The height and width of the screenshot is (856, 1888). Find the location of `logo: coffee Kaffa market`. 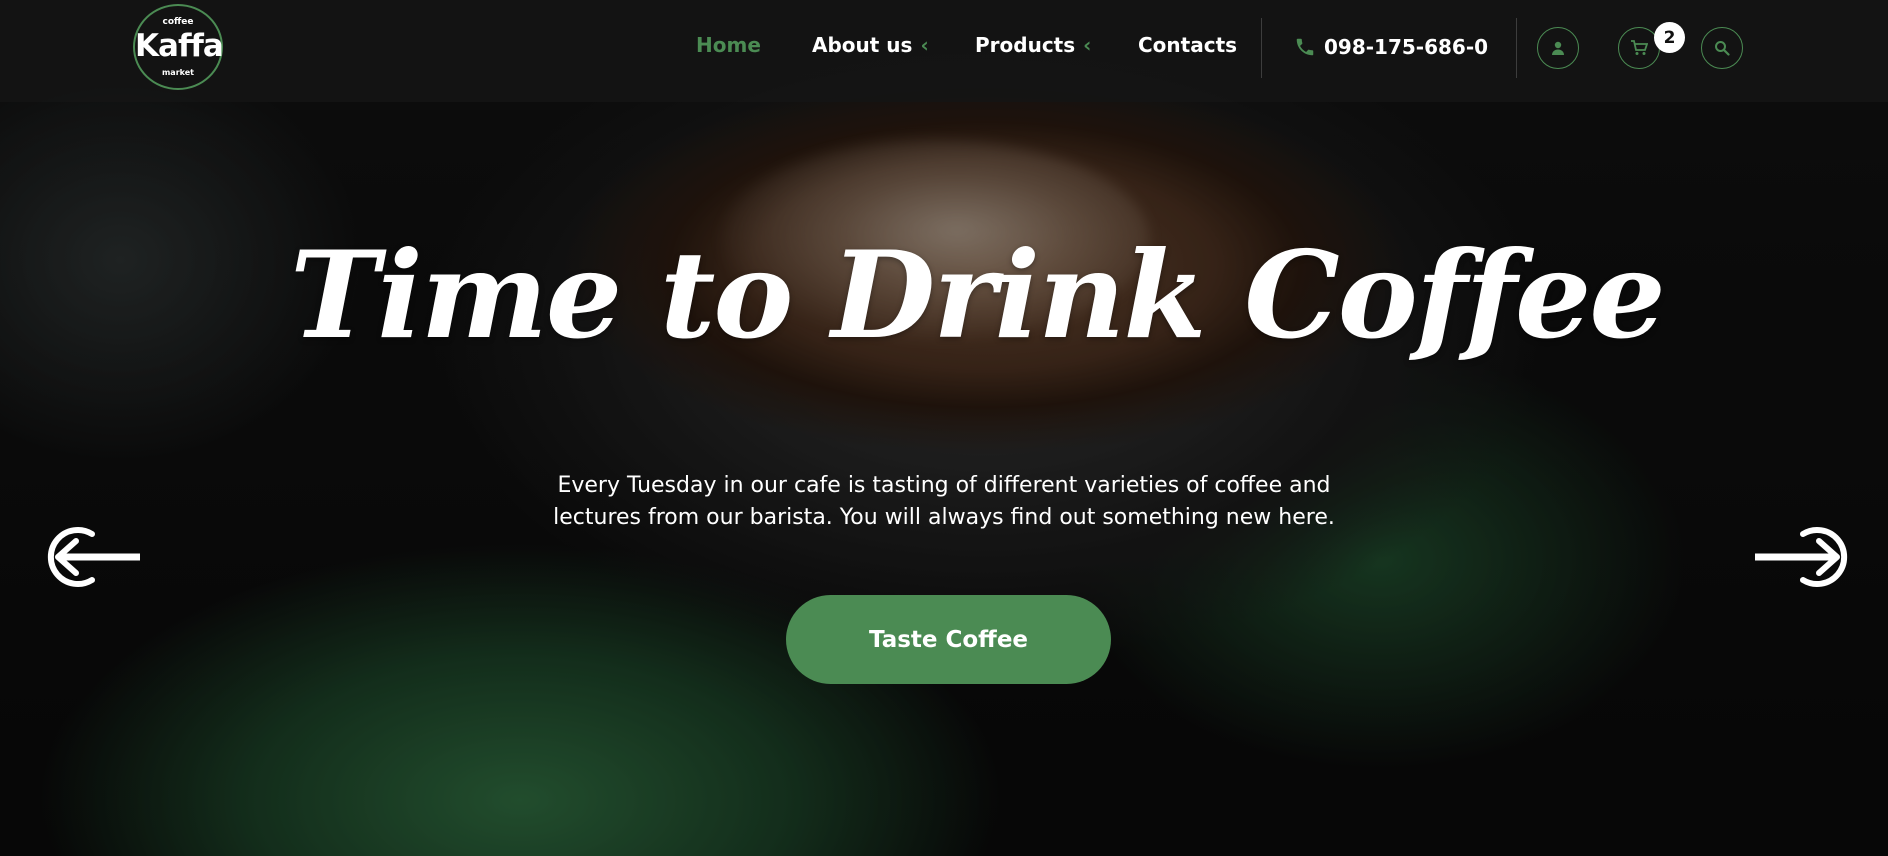

logo: coffee Kaffa market is located at coordinates (178, 47).